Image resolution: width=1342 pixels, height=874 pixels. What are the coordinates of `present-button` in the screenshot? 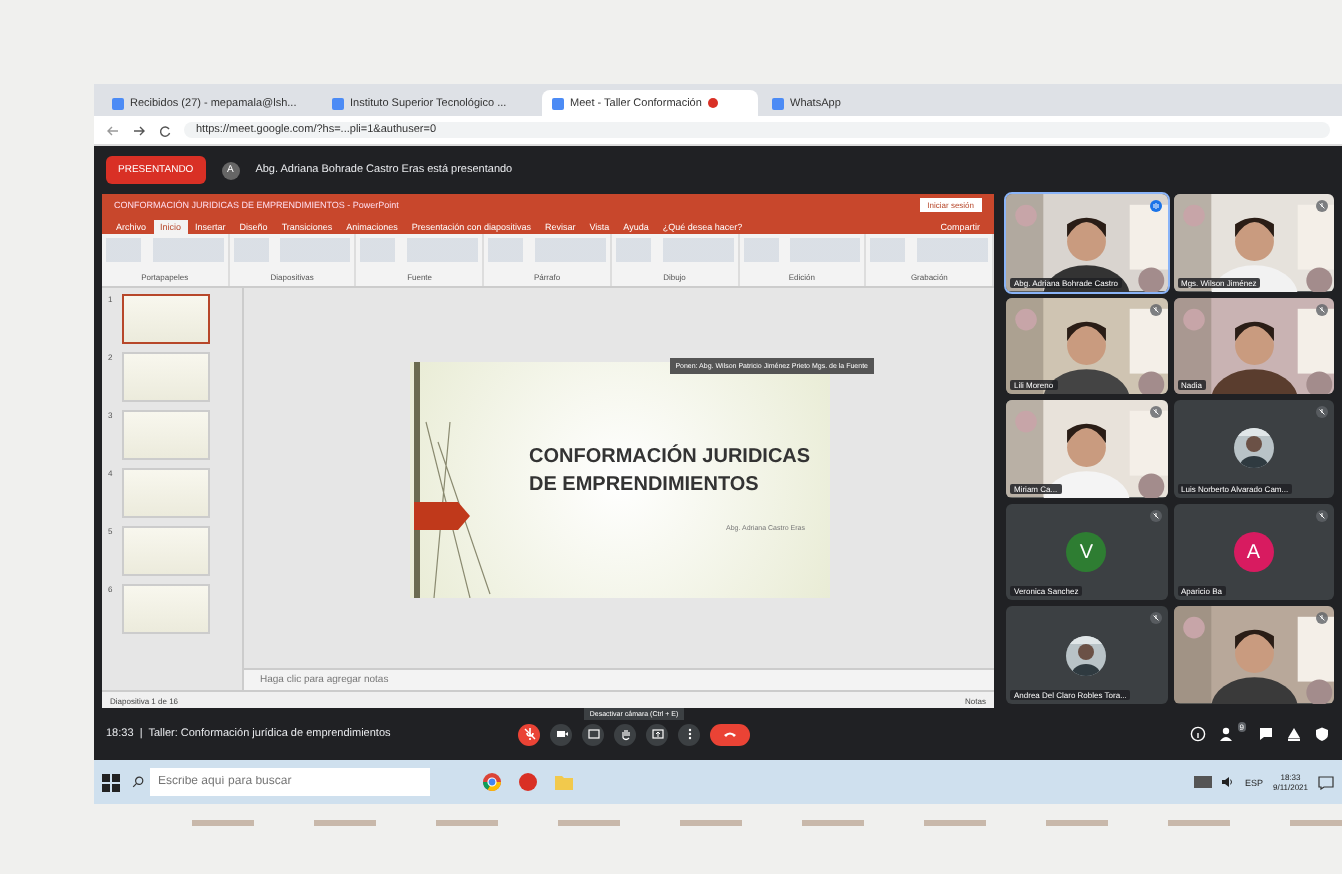 It's located at (657, 734).